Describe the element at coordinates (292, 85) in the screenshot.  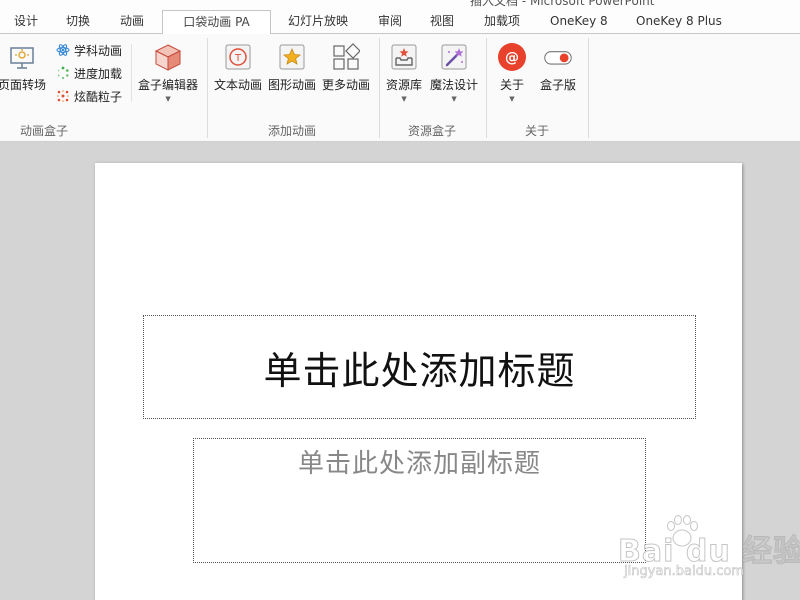
I see `shape-animation-label: 图形动画` at that location.